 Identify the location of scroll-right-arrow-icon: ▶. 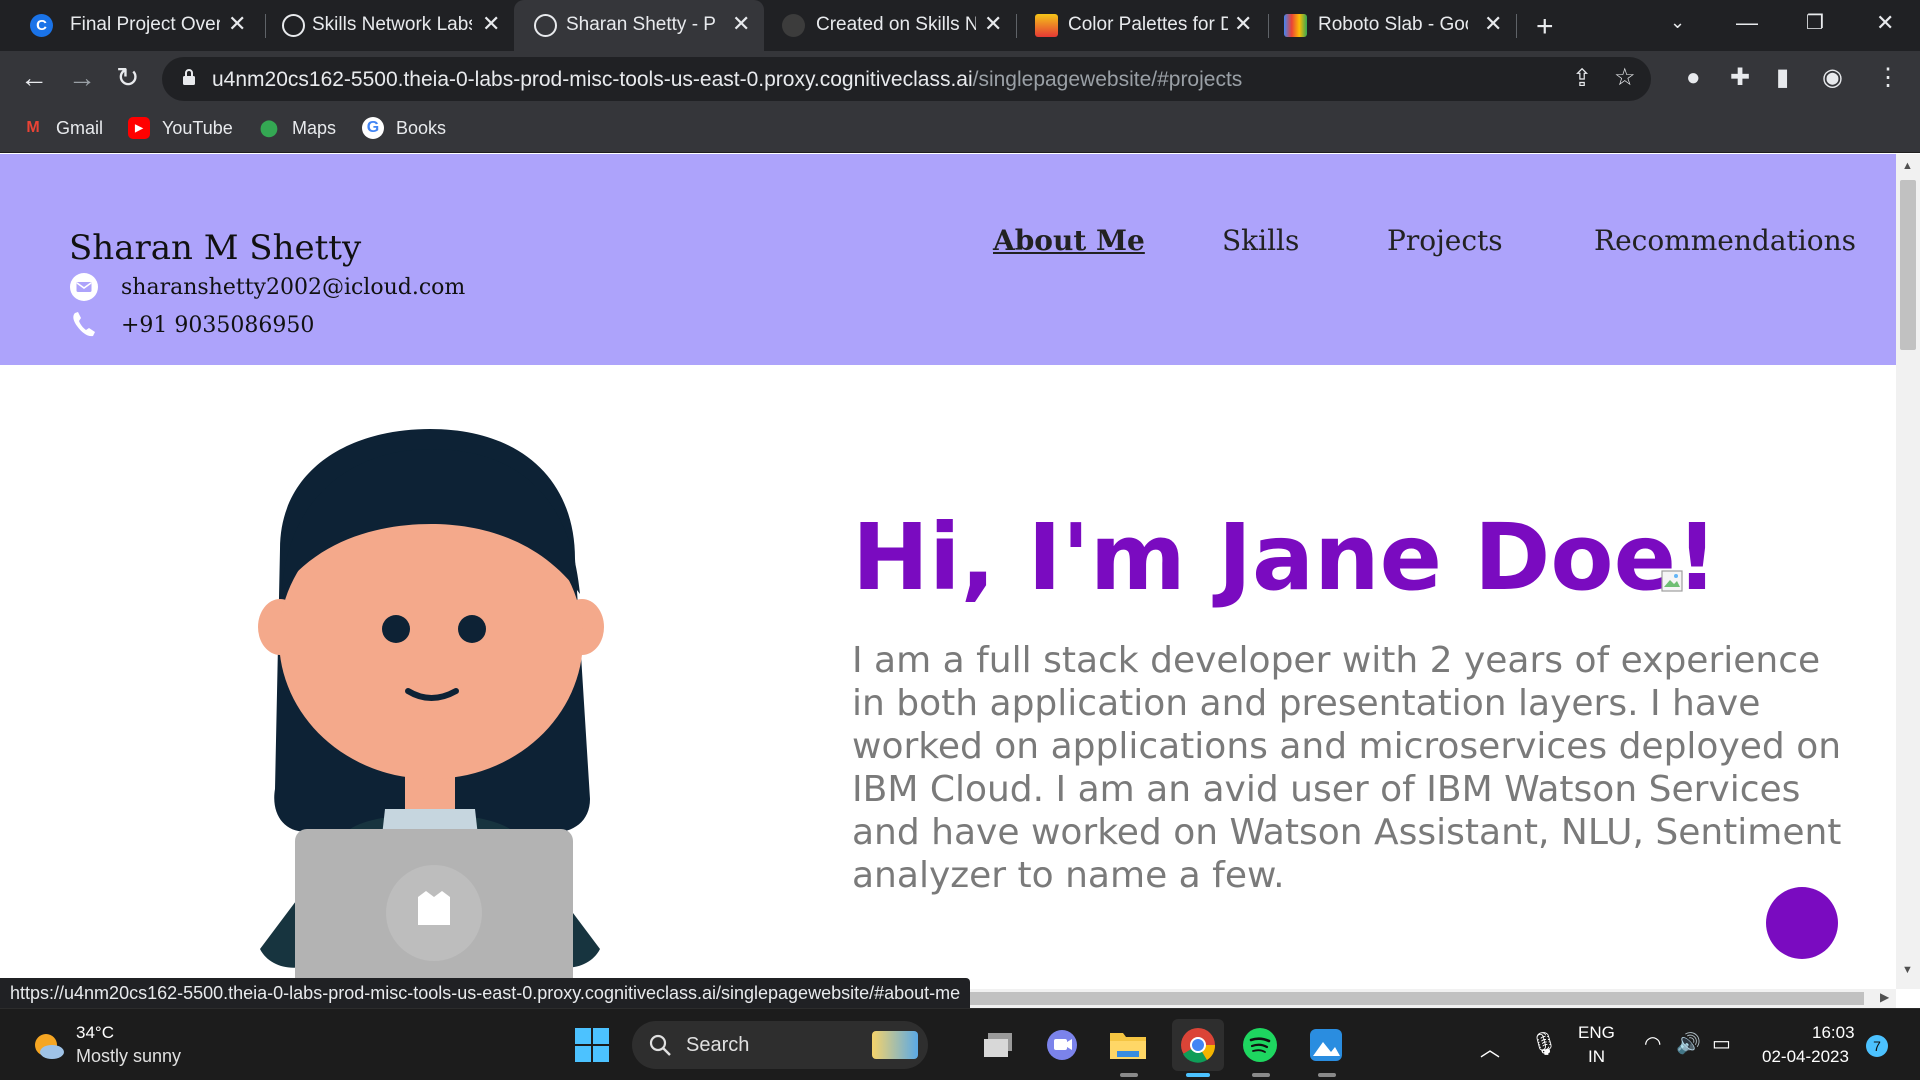
(1884, 997).